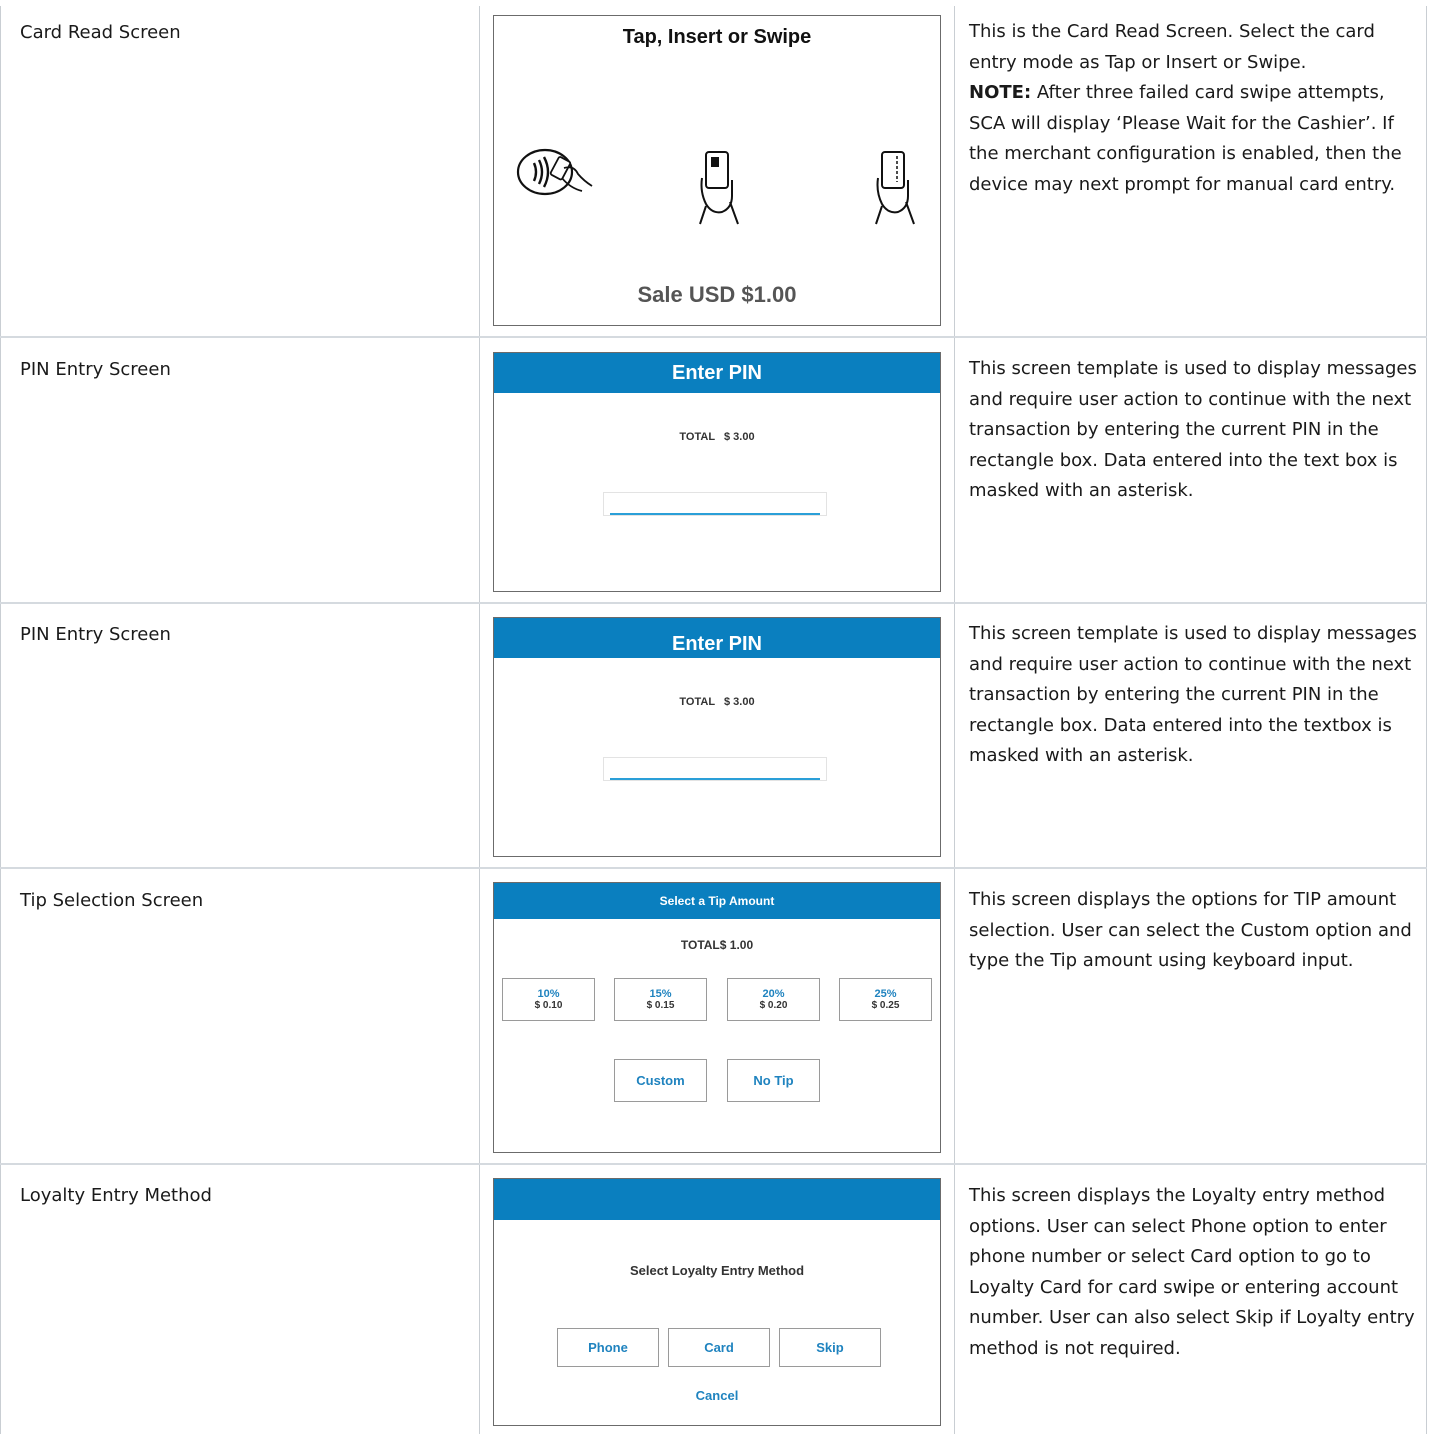 Image resolution: width=1435 pixels, height=1434 pixels. What do you see at coordinates (717, 1270) in the screenshot?
I see `loyalty-prompt: Select Loyalty Entry Method` at bounding box center [717, 1270].